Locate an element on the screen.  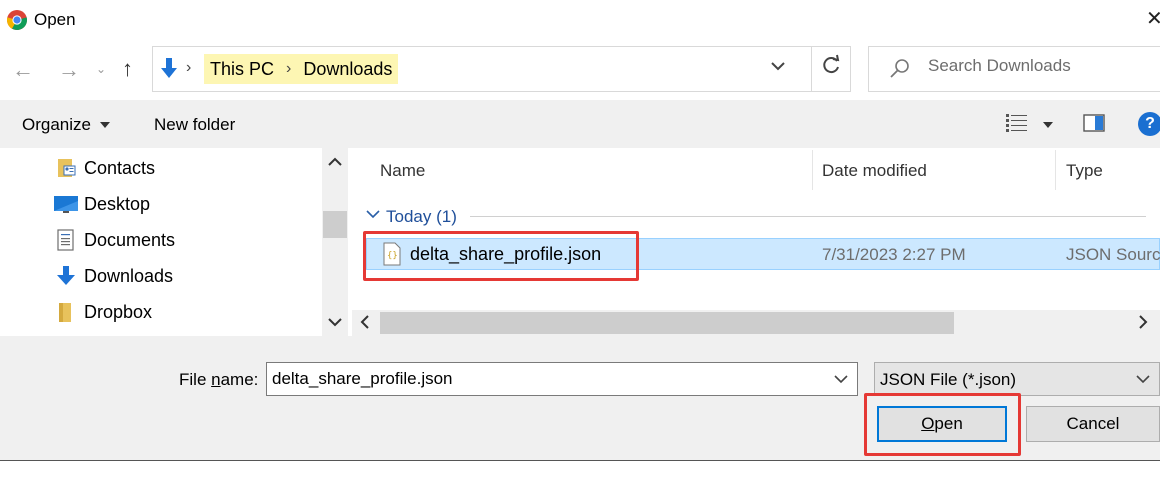
column-header-type: Type is located at coordinates (1084, 171).